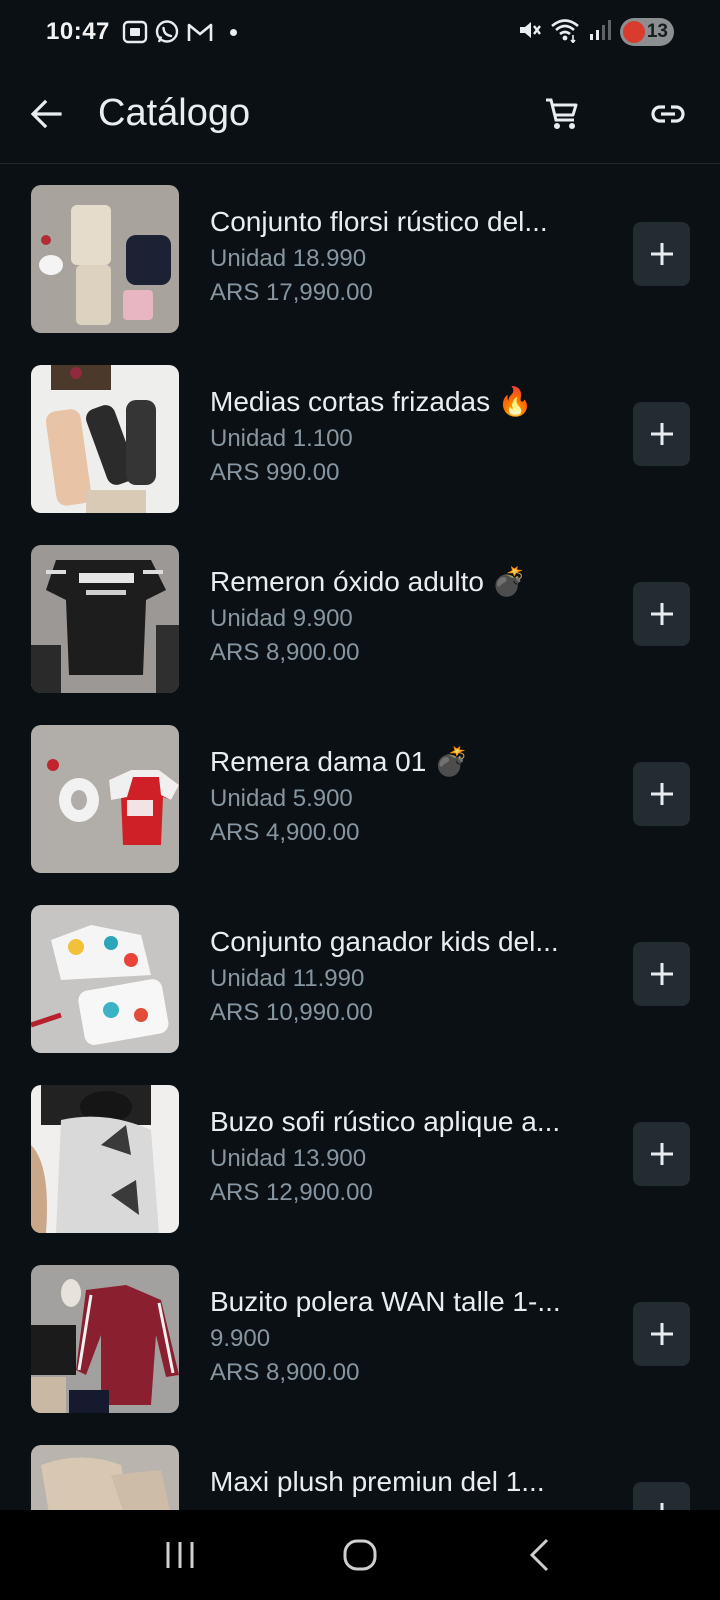  Describe the element at coordinates (291, 1012) in the screenshot. I see `product-price: ARS 10,990.00` at that location.